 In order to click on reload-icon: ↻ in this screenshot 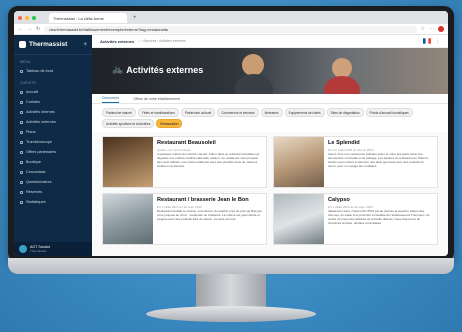, I will do `click(38, 29)`.